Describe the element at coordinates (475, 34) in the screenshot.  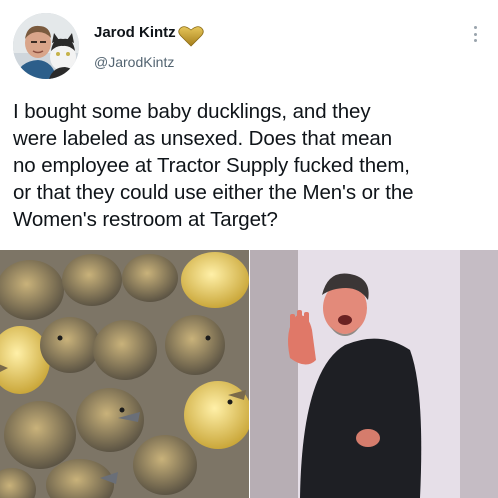
I see `more-options-icon` at that location.